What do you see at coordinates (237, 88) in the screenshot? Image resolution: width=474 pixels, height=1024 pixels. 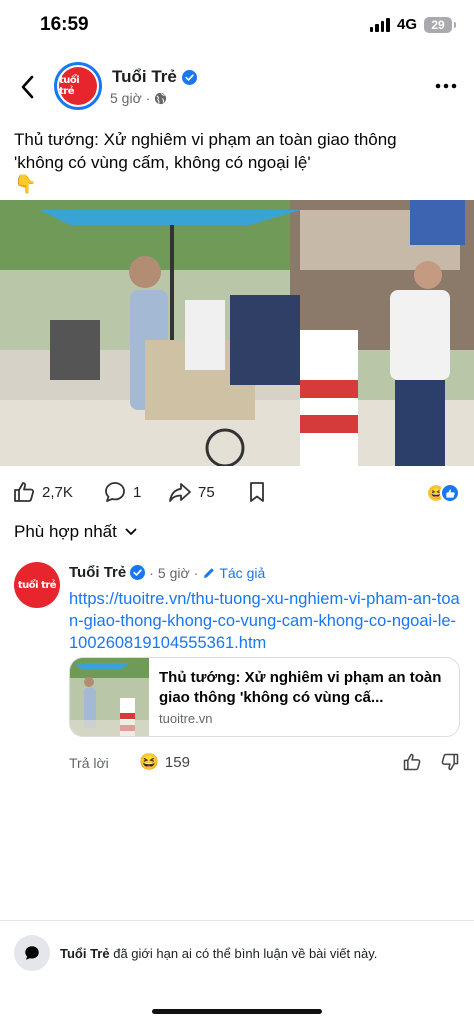 I see `post-header: tuổi trẻ Tuổi Trẻ 5 giờ ·` at bounding box center [237, 88].